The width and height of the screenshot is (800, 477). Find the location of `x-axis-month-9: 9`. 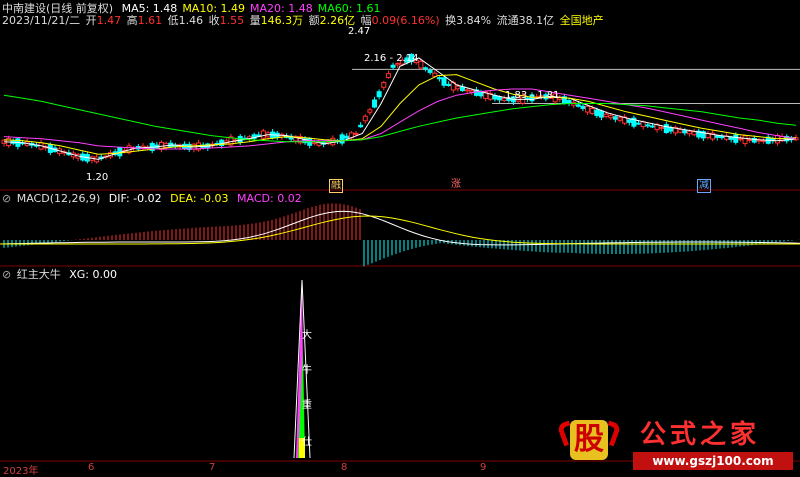

x-axis-month-9: 9 is located at coordinates (483, 467).